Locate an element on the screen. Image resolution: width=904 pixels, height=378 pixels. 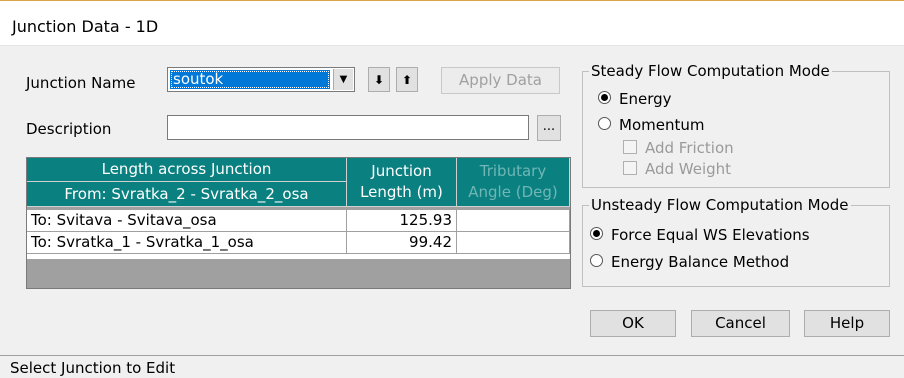
table-row: To: Svratka_1 - Svratka_1_osa 99.42 is located at coordinates (298, 243).